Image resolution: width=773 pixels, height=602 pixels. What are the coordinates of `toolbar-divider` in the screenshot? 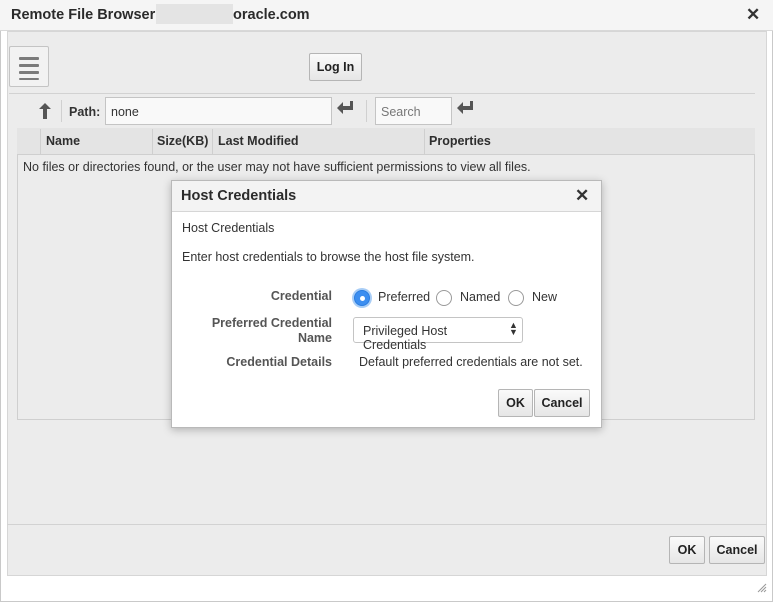 It's located at (382, 93).